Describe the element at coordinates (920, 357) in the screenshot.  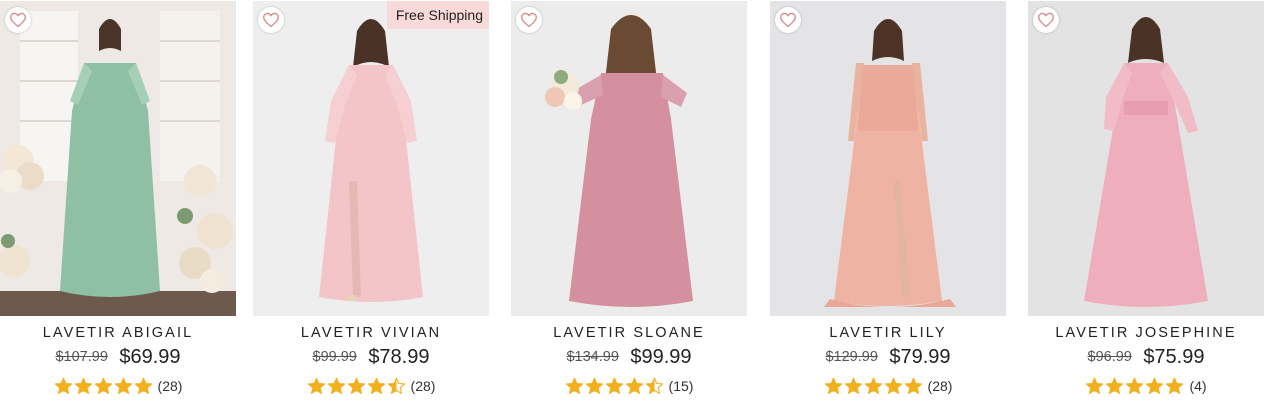
I see `sale-price: $79.99` at that location.